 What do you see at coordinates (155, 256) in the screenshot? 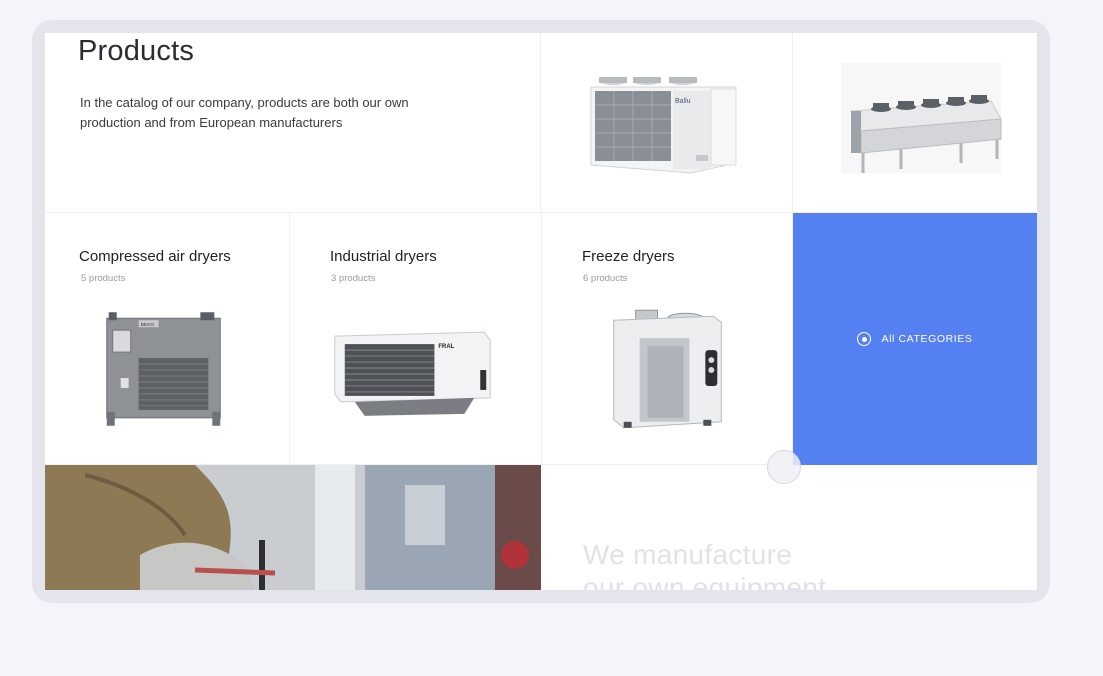
I see `category-title: Compressed air dryers` at bounding box center [155, 256].